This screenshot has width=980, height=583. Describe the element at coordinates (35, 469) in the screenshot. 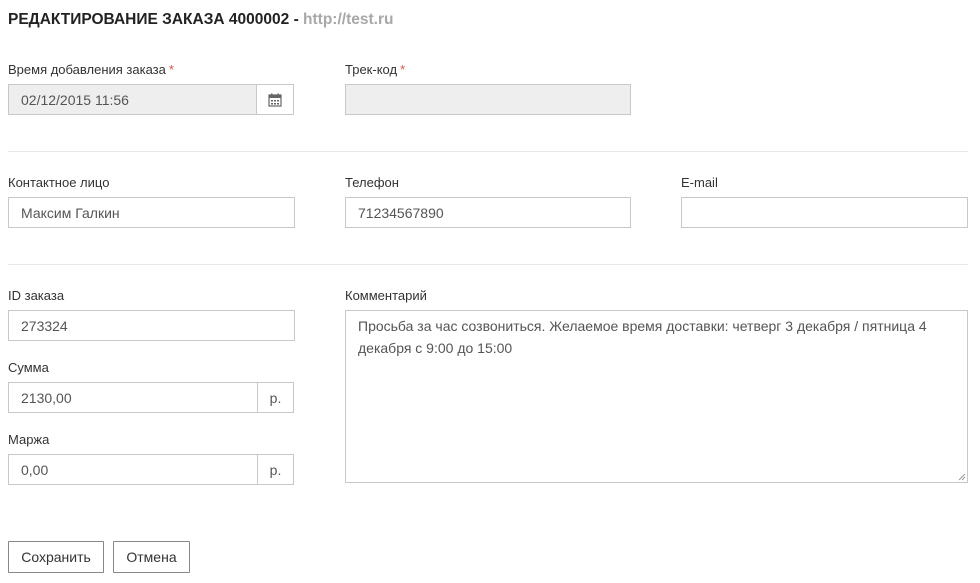

I see `margin-value: 0,00` at that location.